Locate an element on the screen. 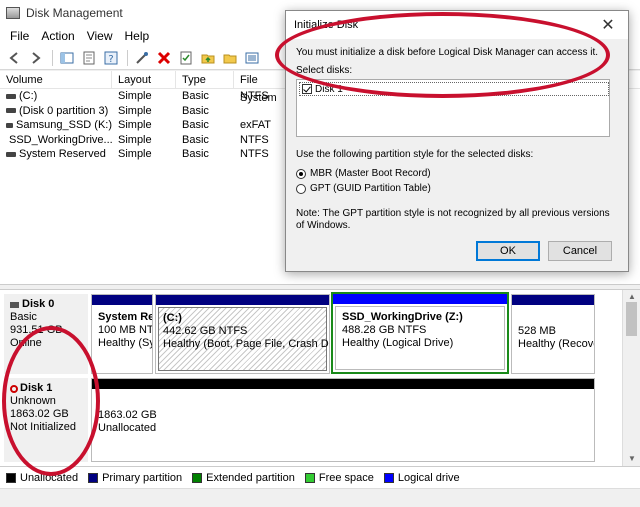  scrollbar-thumb is located at coordinates (631, 319).